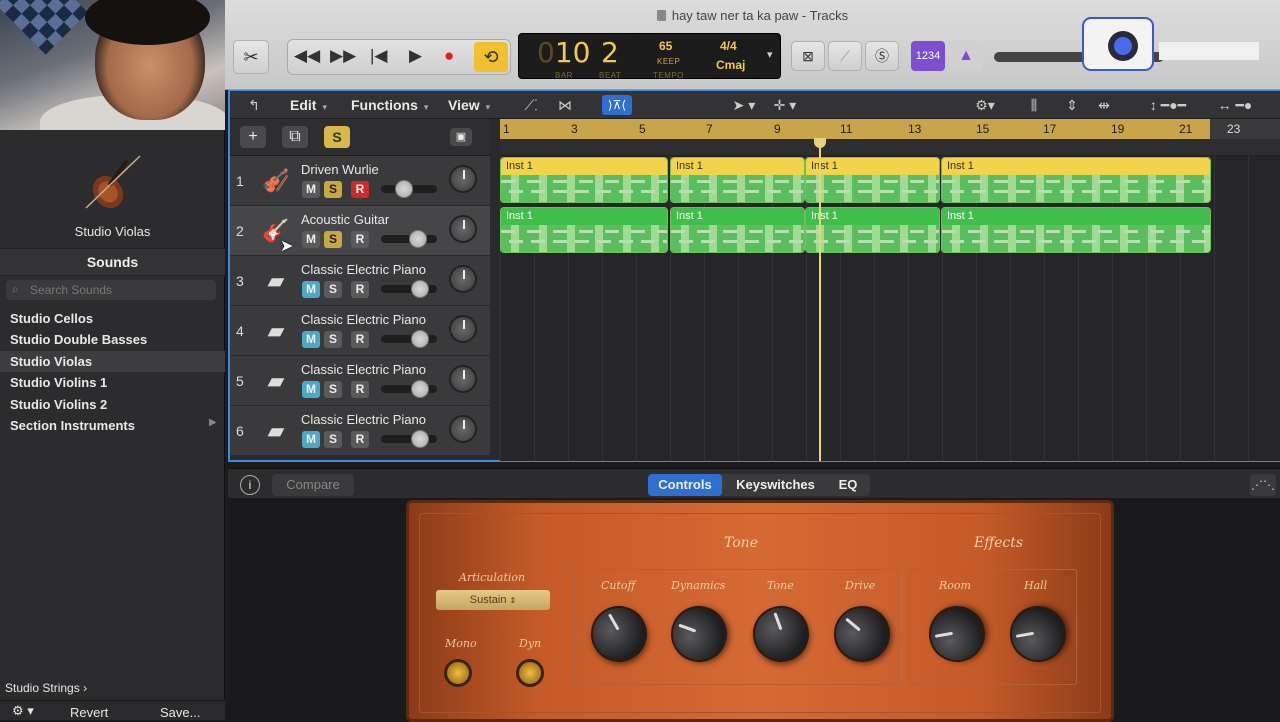 Image resolution: width=1280 pixels, height=722 pixels. Describe the element at coordinates (1104, 105) in the screenshot. I see `horizontal-fit-icon: ⇹` at that location.